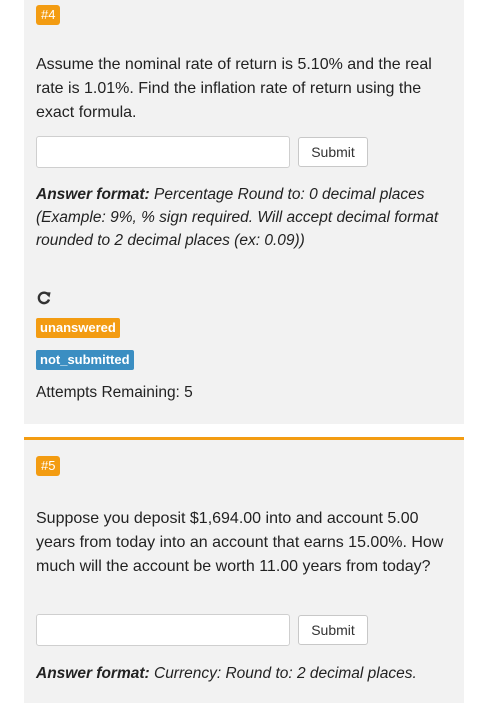 This screenshot has height=703, width=488. I want to click on status-badge-not-submitted: not_submitted, so click(85, 360).